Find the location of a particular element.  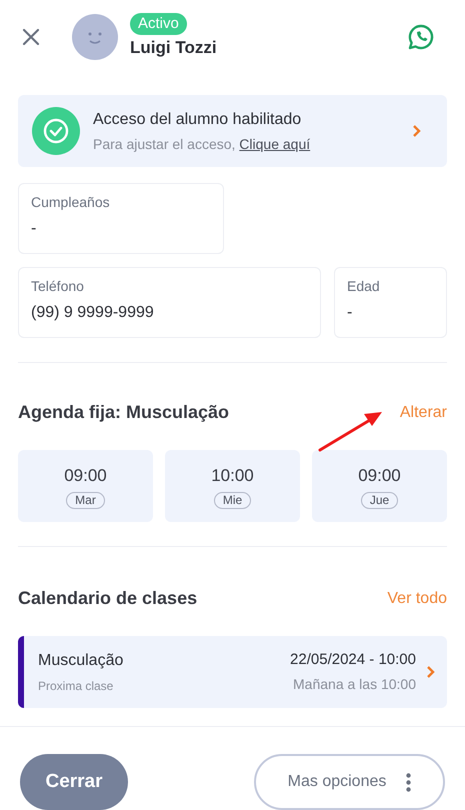

schedule-slot: 09:00 Mar is located at coordinates (85, 486).